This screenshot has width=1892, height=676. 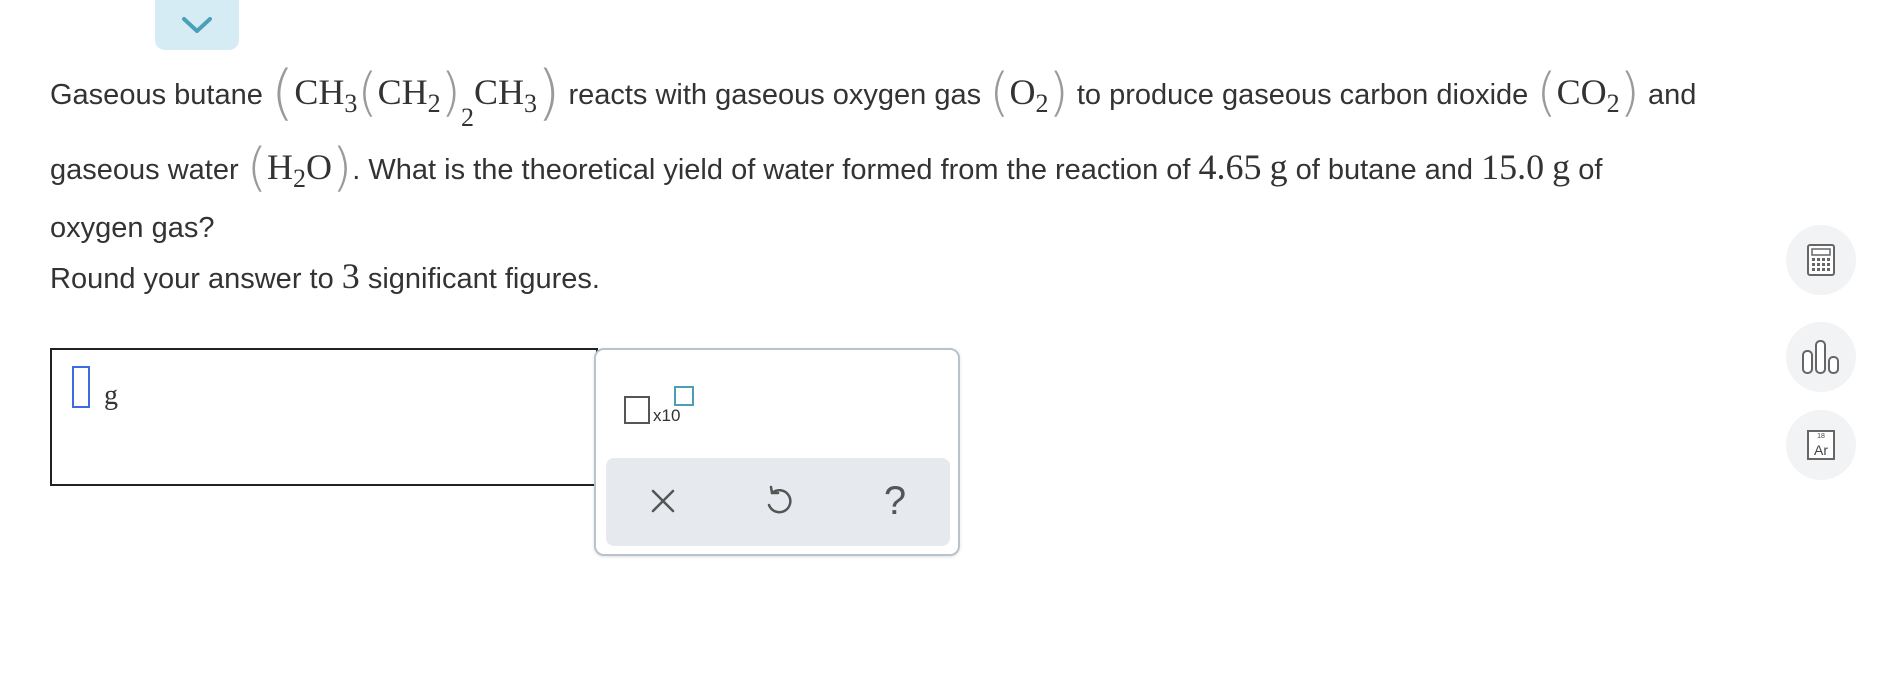 I want to click on unit-g-1: g, so click(x=1278, y=167).